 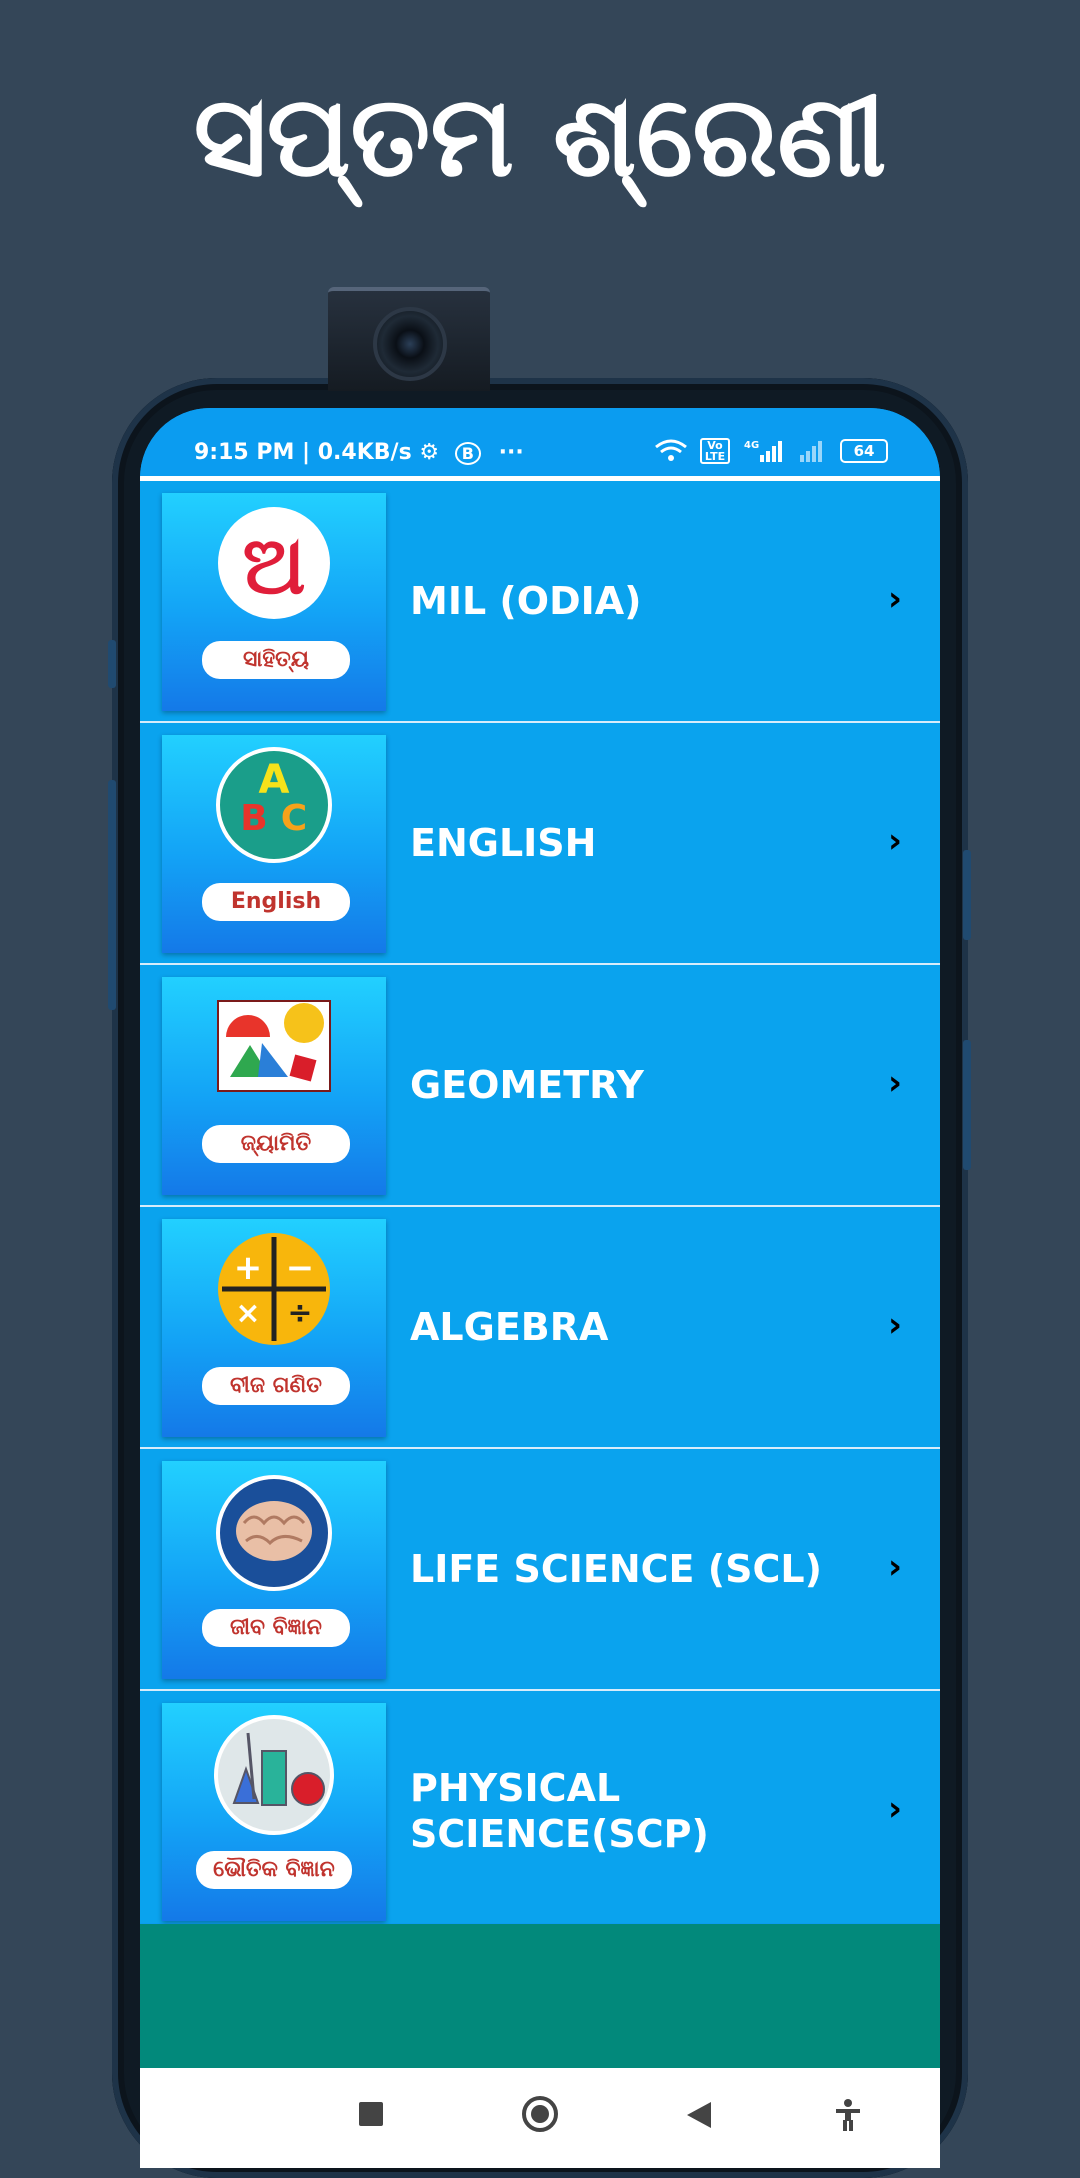 I want to click on subject-thumbnail: ଜ୍ୟାମିତି, so click(x=274, y=1086).